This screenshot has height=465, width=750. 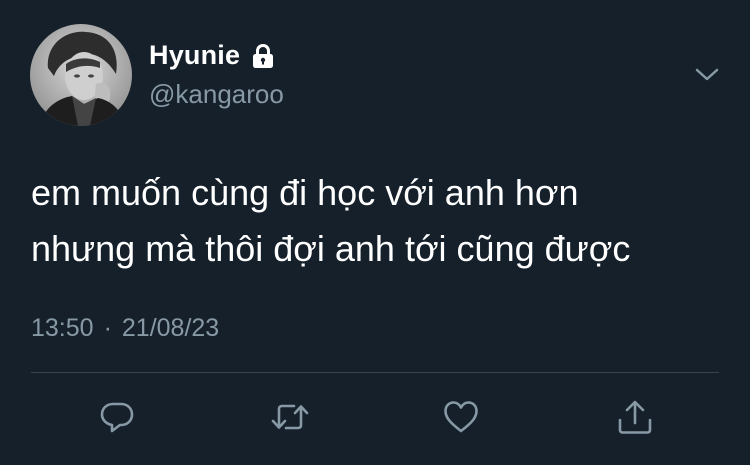 I want to click on avatar, so click(x=81, y=75).